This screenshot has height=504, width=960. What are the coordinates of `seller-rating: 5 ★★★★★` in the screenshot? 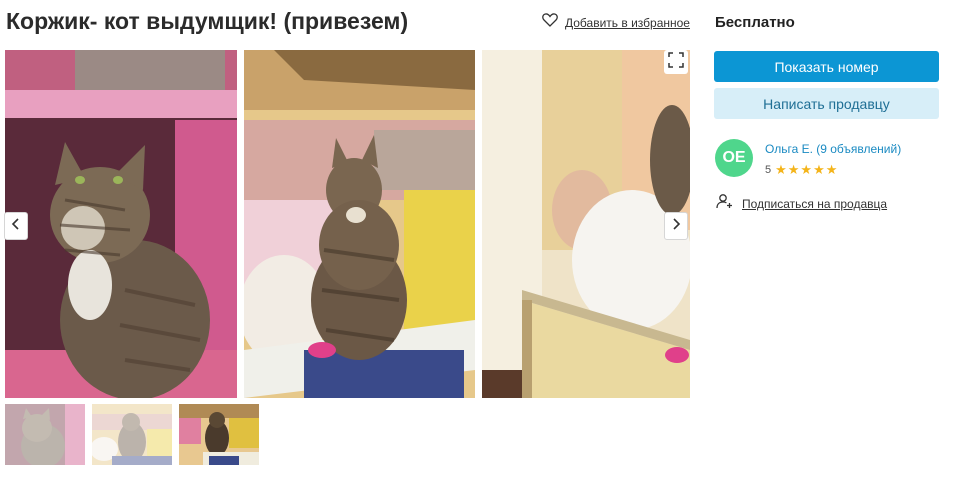 It's located at (833, 170).